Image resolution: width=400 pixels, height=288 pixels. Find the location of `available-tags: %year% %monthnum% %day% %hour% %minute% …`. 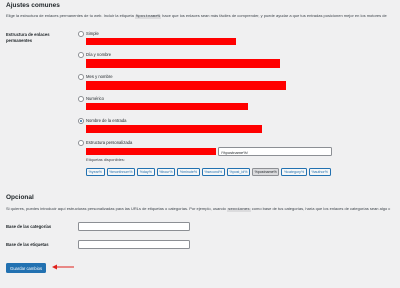

available-tags: %year% %monthnum% %day% %hour% %minute% … is located at coordinates (208, 172).